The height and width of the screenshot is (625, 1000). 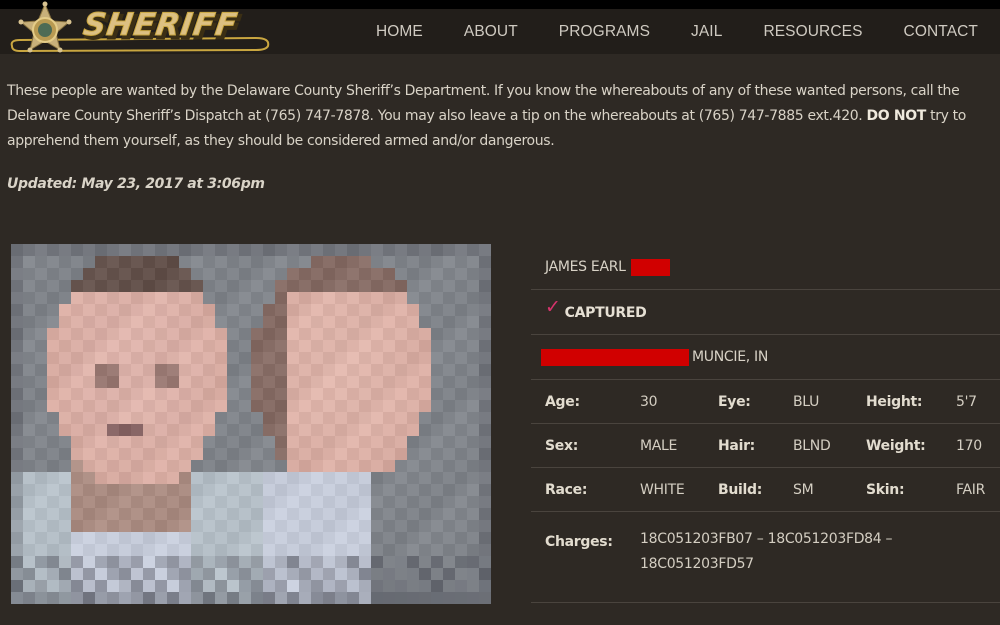 What do you see at coordinates (399, 32) in the screenshot?
I see `nav-home: HOME` at bounding box center [399, 32].